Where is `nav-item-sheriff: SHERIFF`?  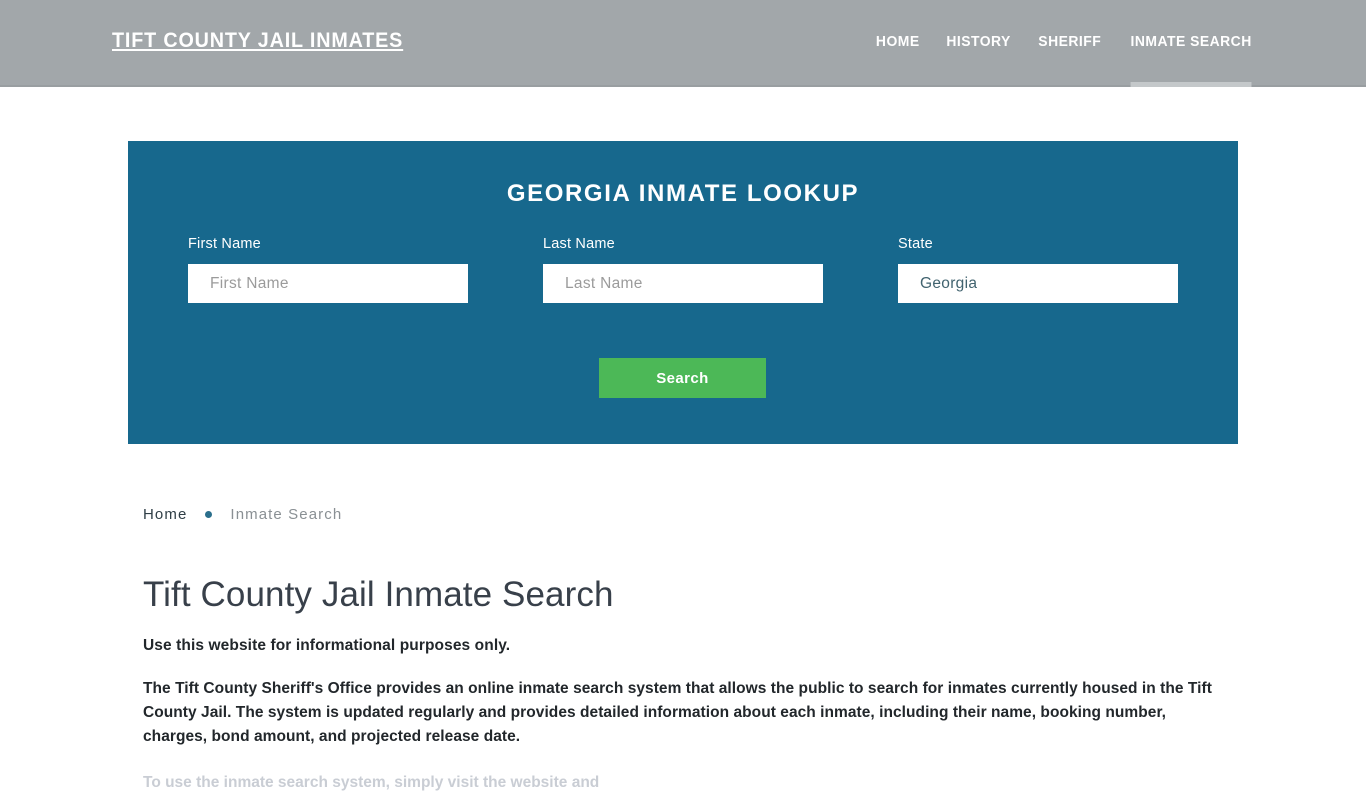 nav-item-sheriff: SHERIFF is located at coordinates (1070, 43).